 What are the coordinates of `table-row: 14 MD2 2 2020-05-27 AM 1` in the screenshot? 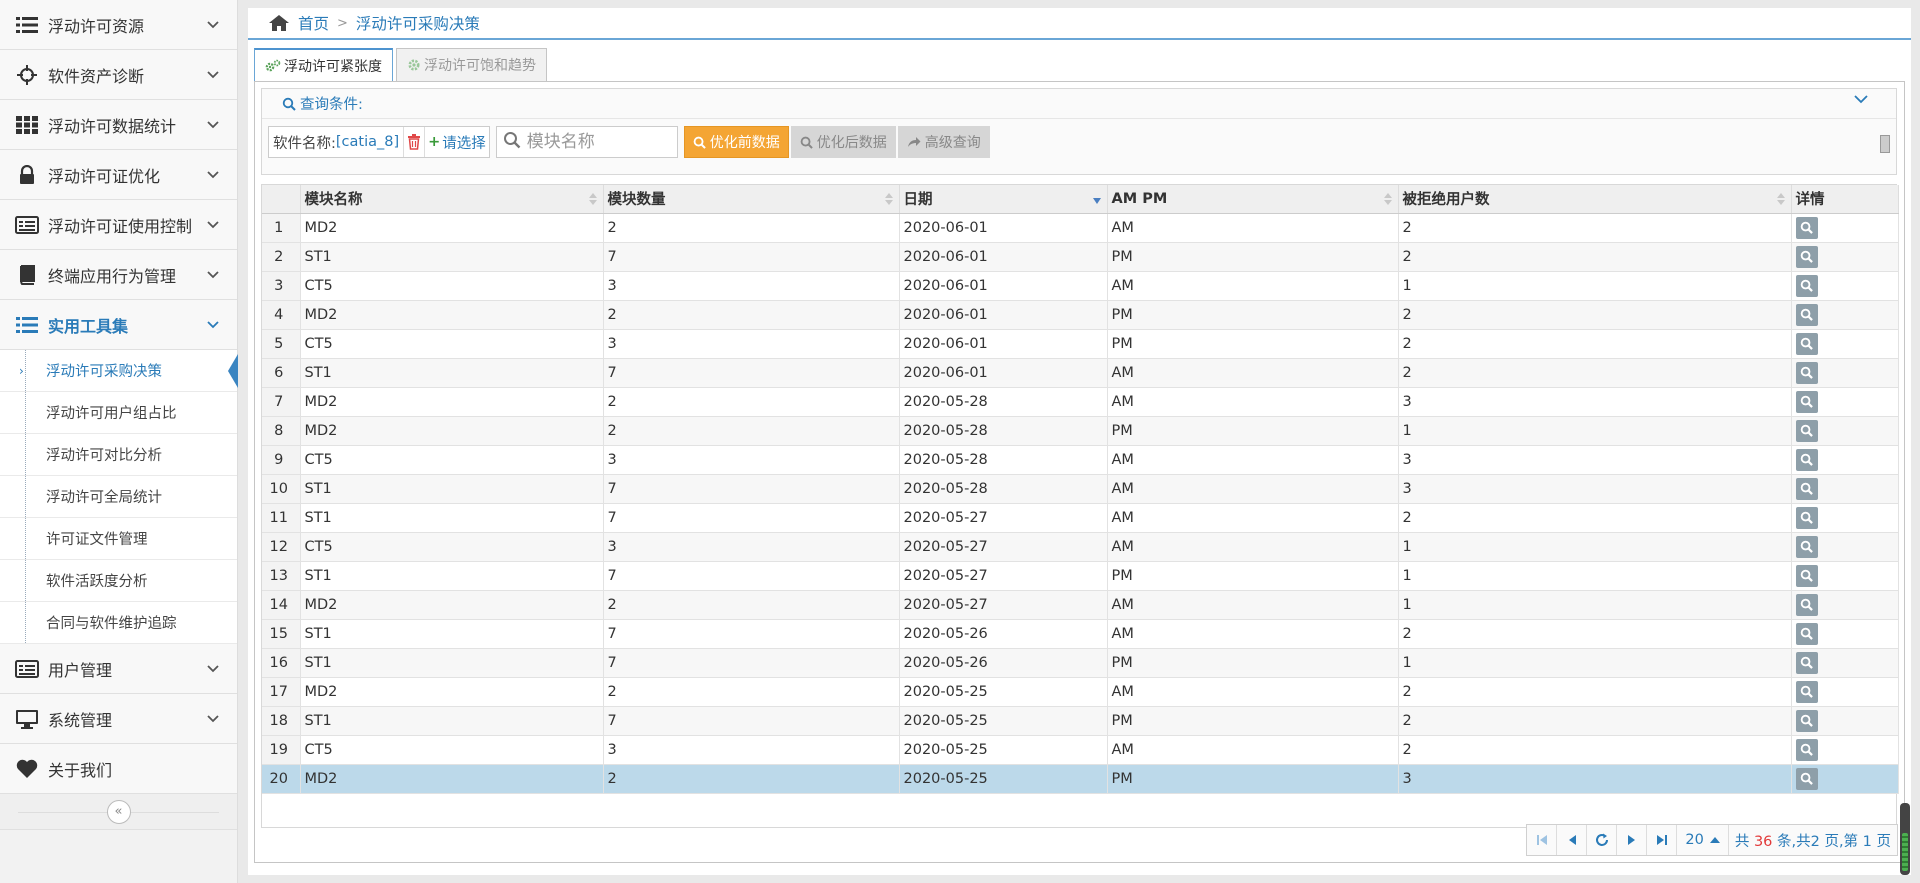 It's located at (1080, 605).